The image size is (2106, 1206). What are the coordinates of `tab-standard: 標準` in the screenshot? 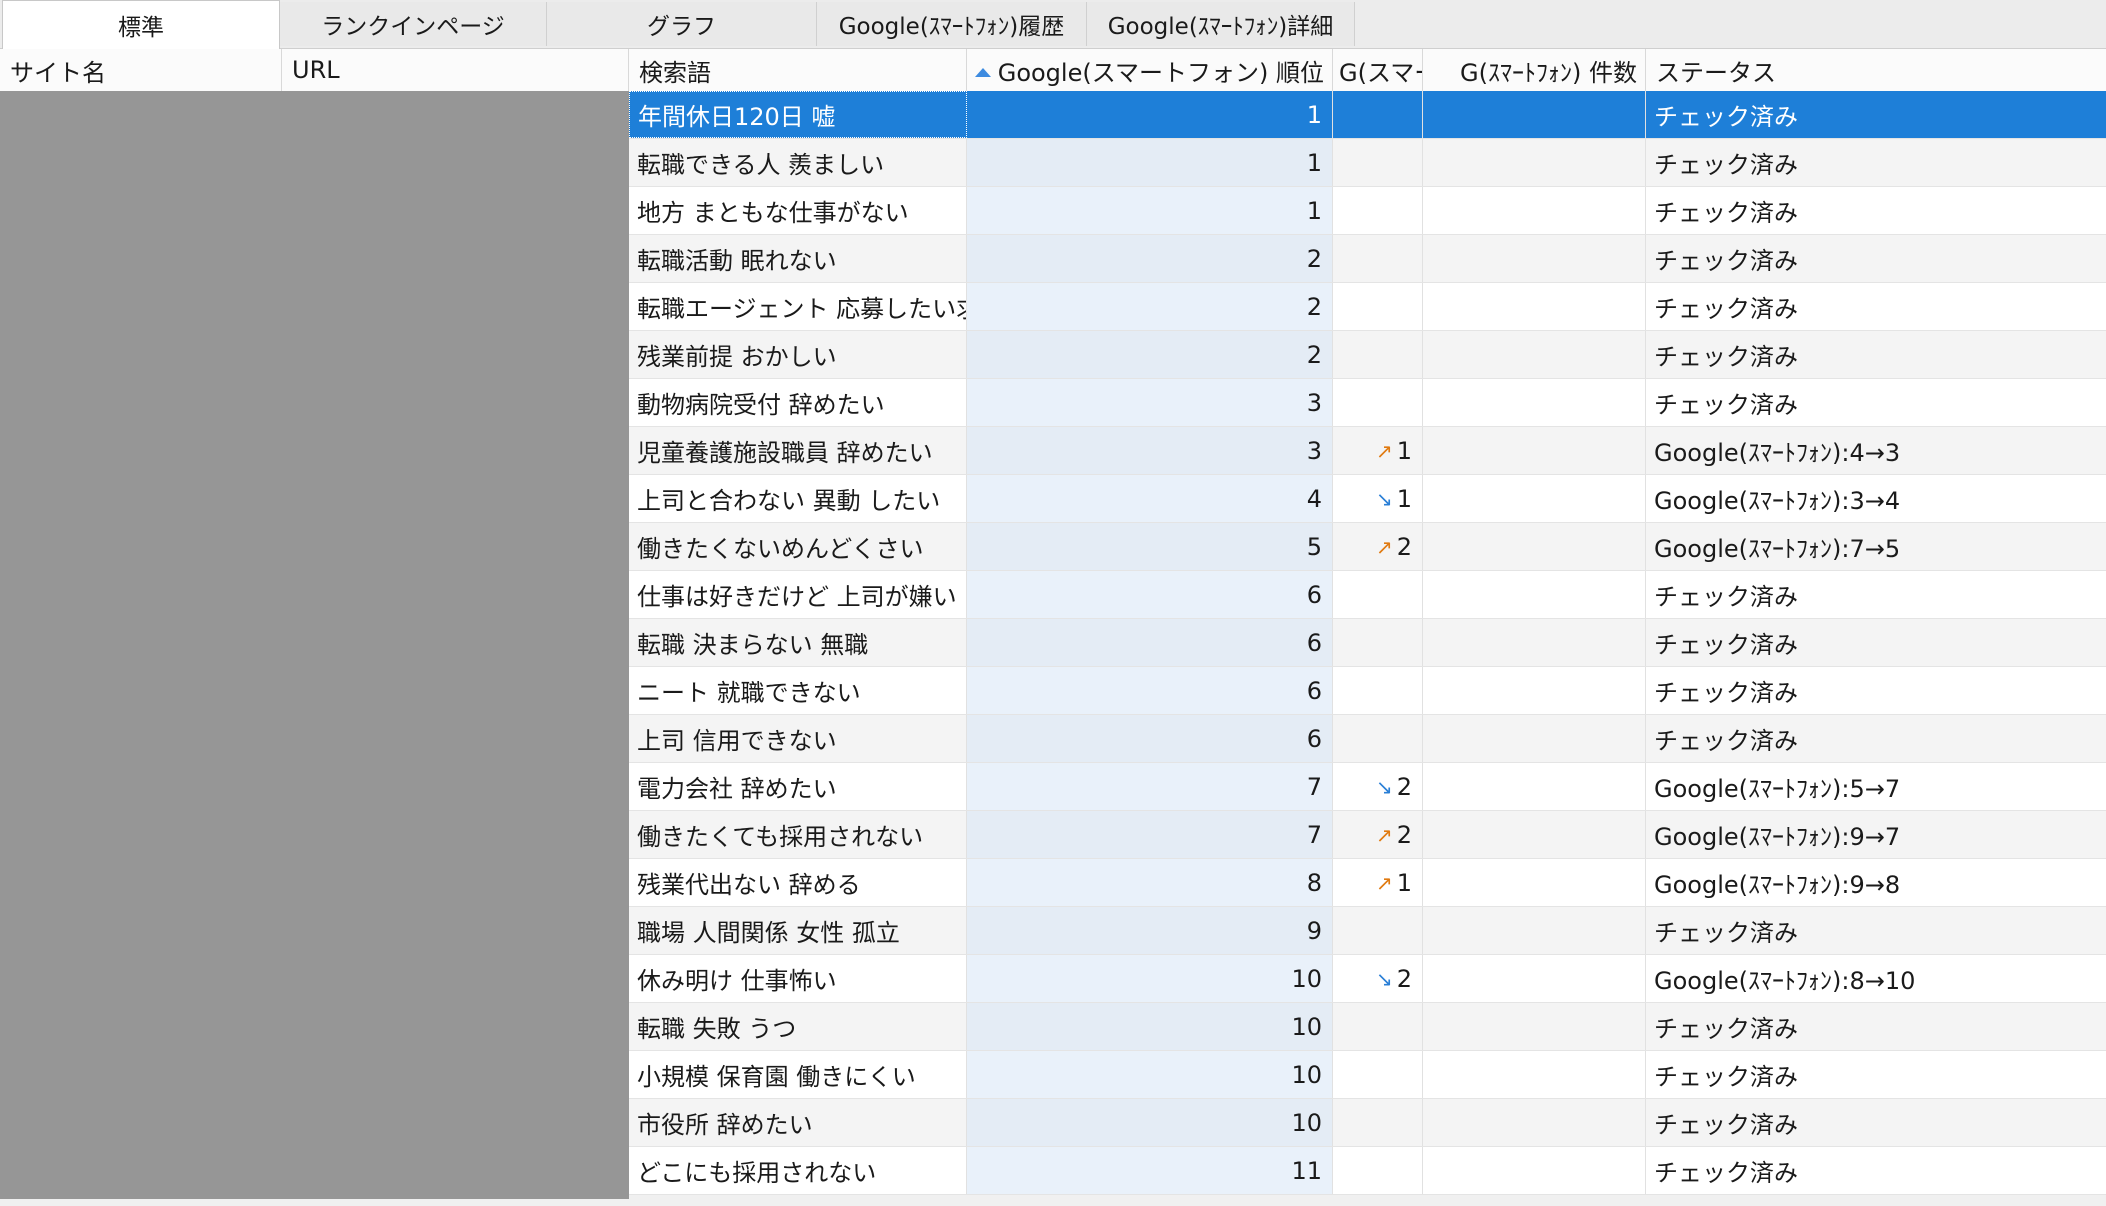 It's located at (141, 24).